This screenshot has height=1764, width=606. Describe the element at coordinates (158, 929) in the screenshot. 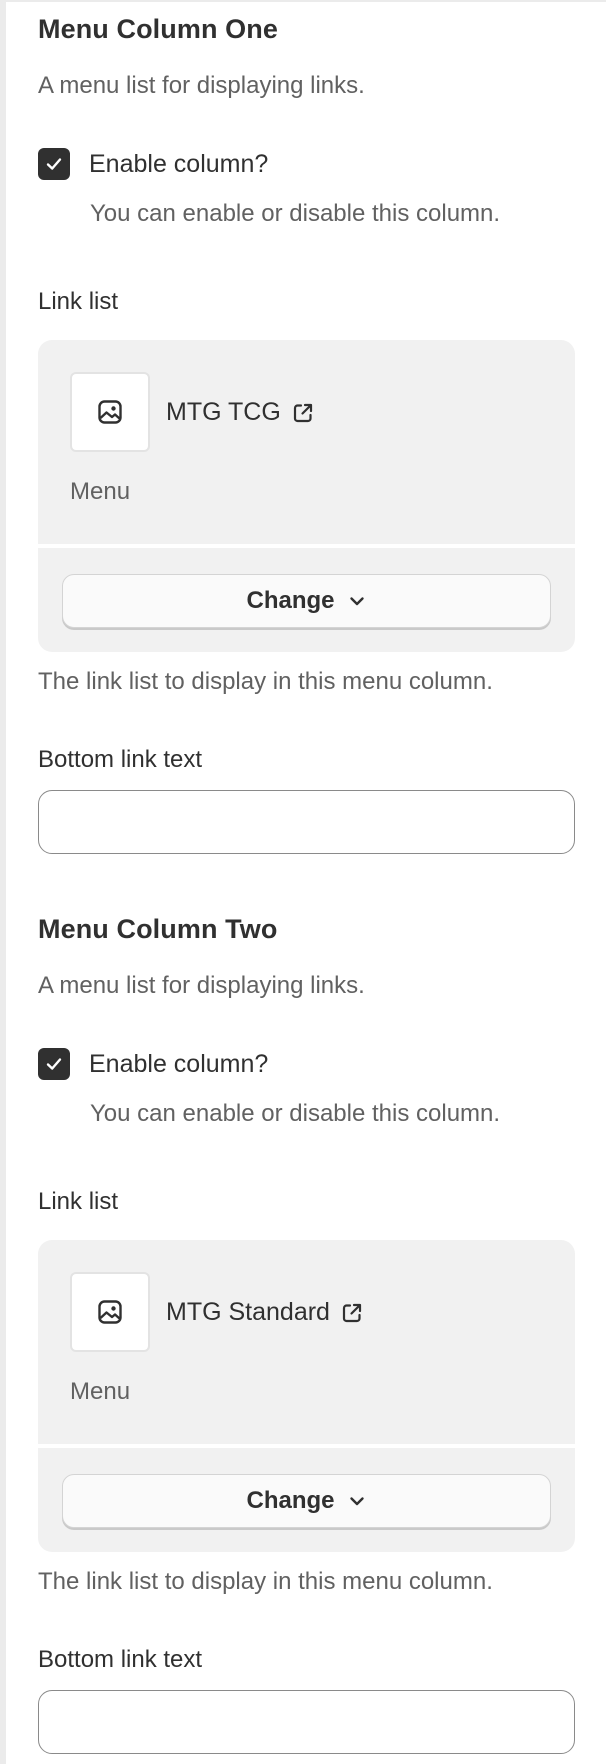

I see `section-title: Menu Column Two` at that location.